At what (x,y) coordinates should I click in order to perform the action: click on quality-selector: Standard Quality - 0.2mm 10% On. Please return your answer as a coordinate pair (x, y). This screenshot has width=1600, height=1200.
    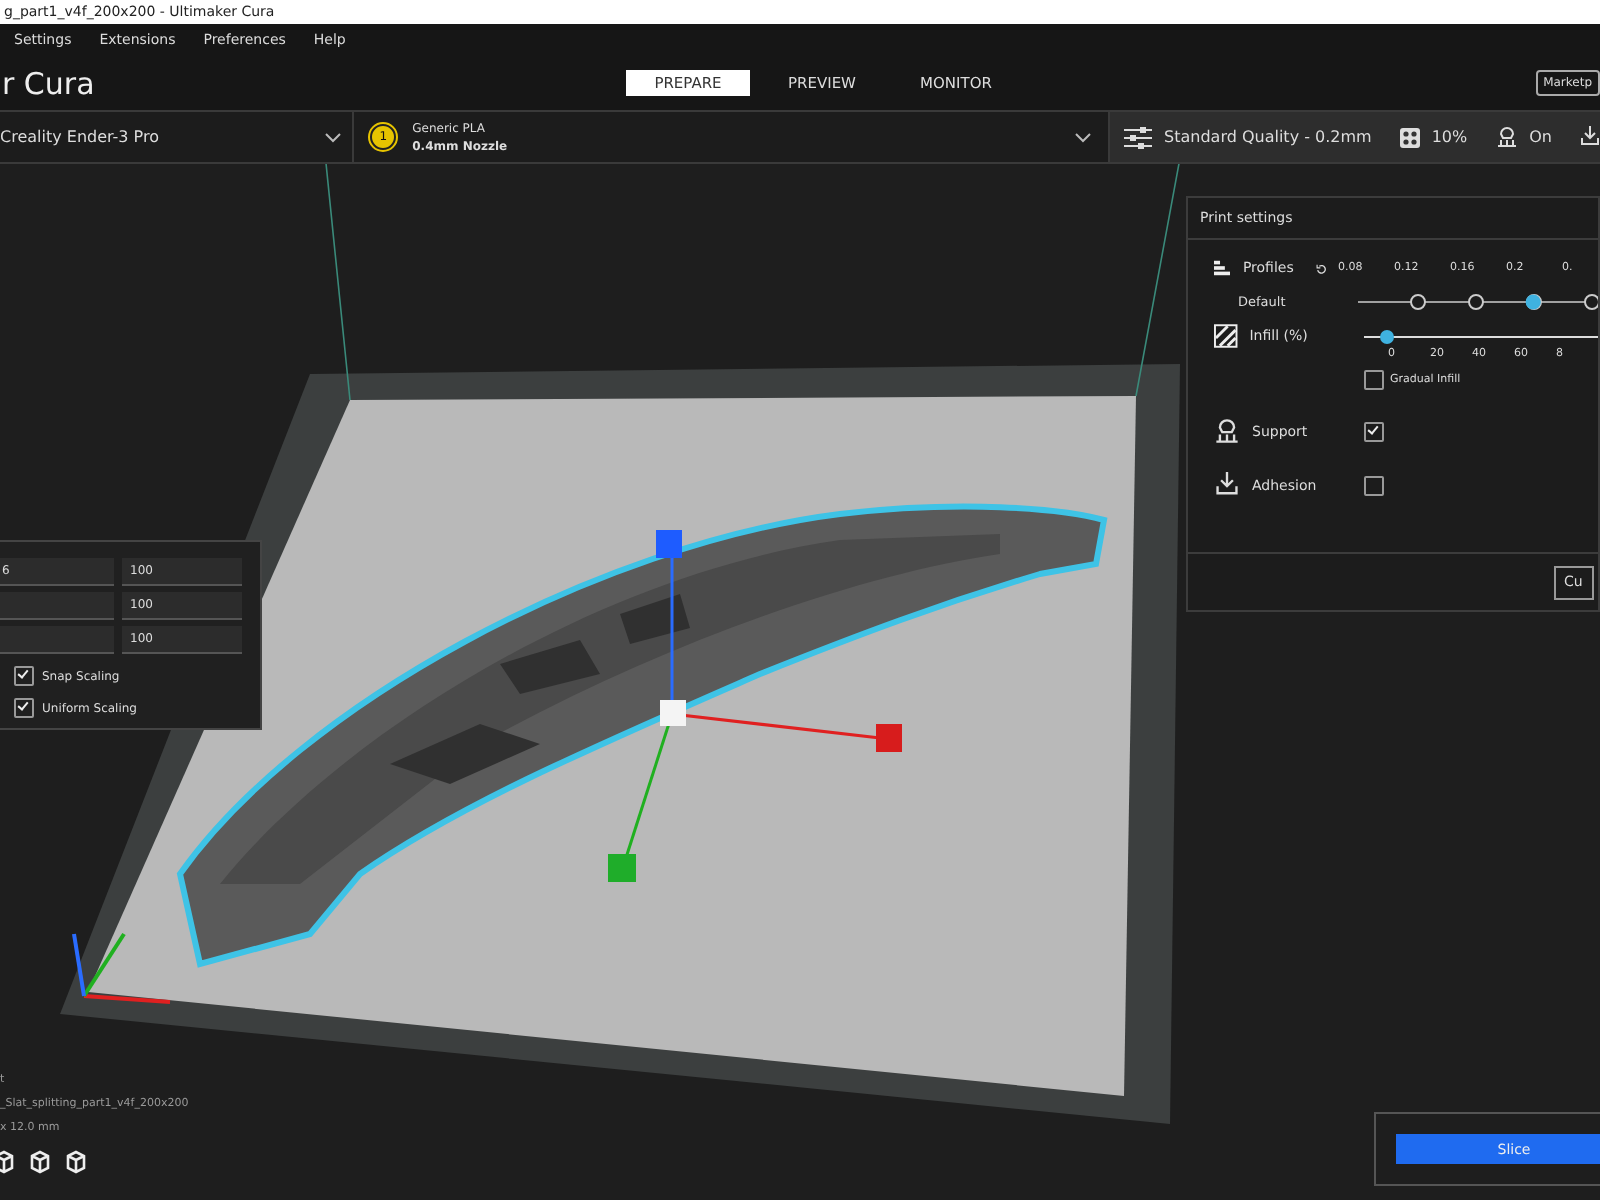
    Looking at the image, I should click on (1355, 137).